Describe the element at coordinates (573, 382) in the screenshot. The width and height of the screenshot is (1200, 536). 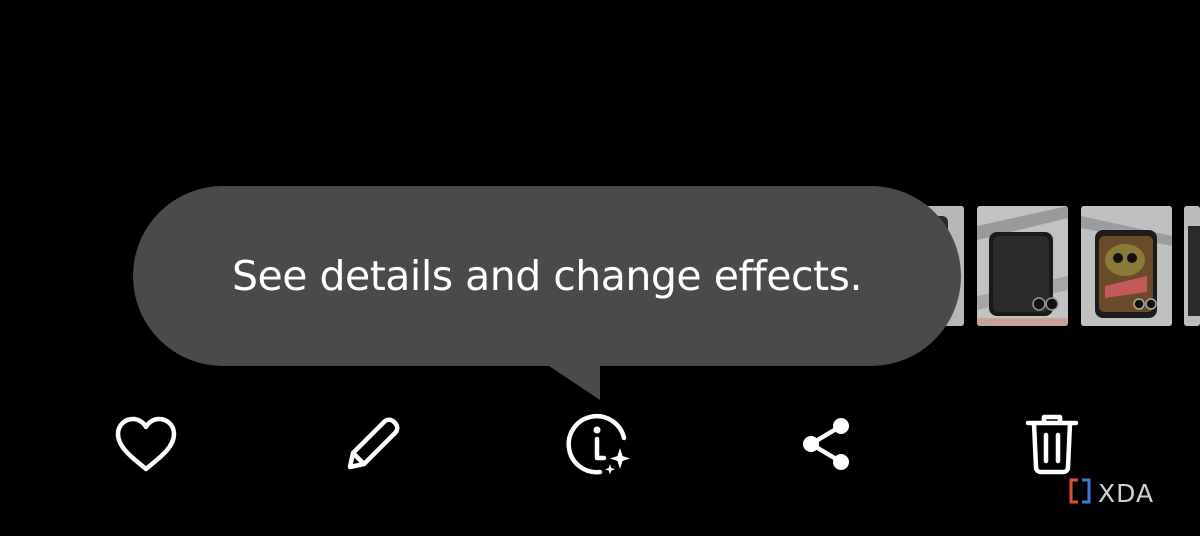
I see `tooltip-pointer` at that location.